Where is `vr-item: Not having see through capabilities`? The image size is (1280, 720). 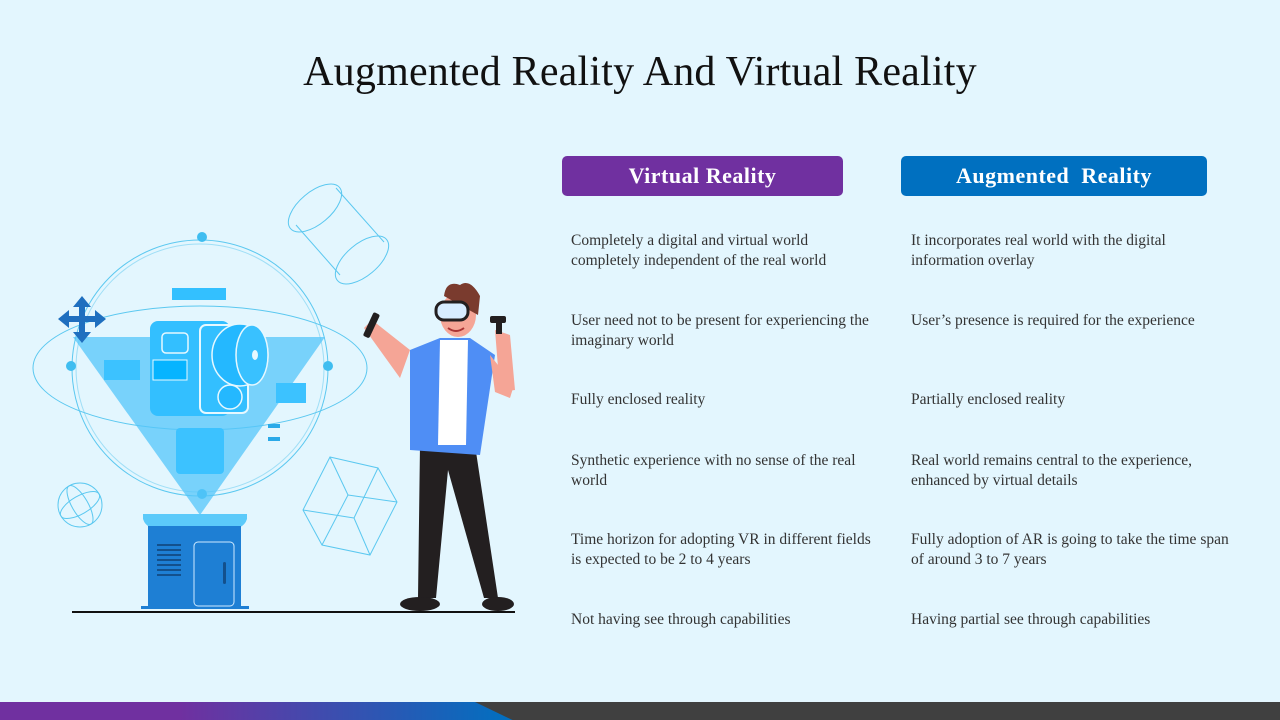
vr-item: Not having see through capabilities is located at coordinates (681, 619).